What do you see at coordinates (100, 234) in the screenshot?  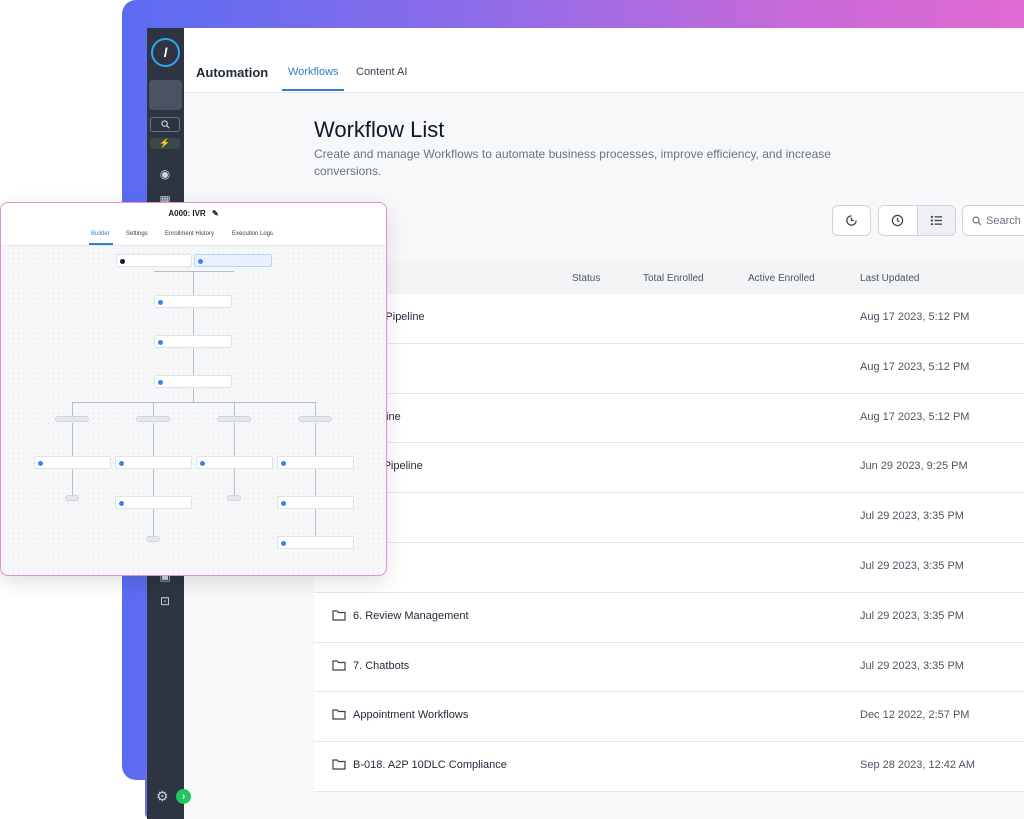 I see `builder-tab-builder: Builder` at bounding box center [100, 234].